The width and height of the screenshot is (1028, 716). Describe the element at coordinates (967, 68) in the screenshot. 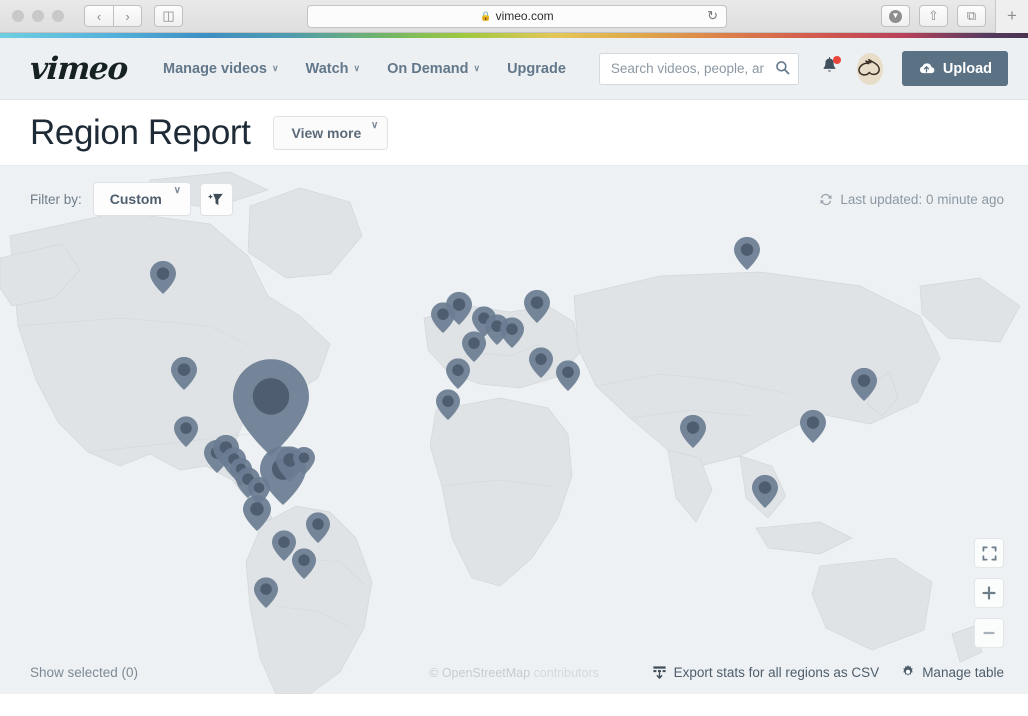

I see `upload-label: Upload` at that location.